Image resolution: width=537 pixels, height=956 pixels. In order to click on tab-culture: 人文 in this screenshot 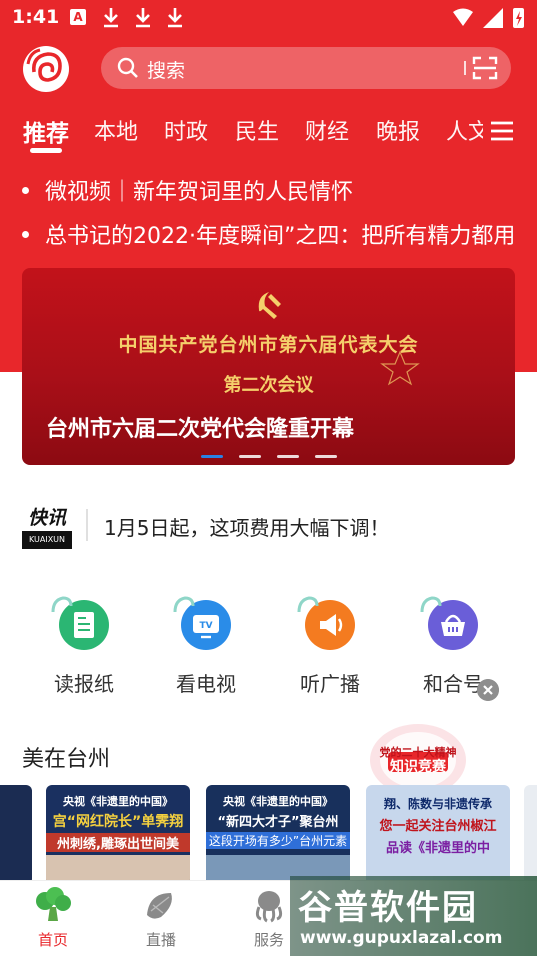, I will do `click(464, 130)`.